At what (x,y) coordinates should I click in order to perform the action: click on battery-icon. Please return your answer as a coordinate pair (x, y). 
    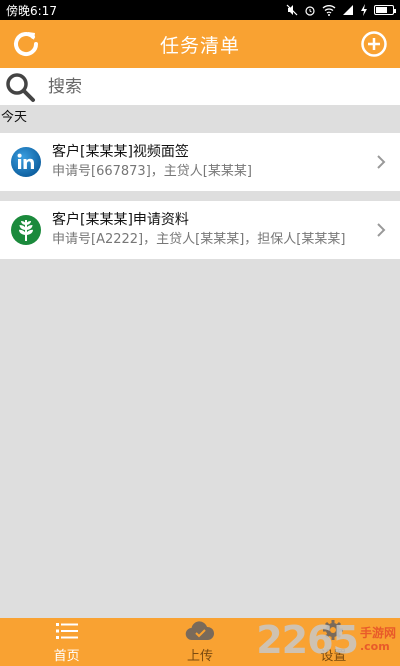
    Looking at the image, I should click on (385, 10).